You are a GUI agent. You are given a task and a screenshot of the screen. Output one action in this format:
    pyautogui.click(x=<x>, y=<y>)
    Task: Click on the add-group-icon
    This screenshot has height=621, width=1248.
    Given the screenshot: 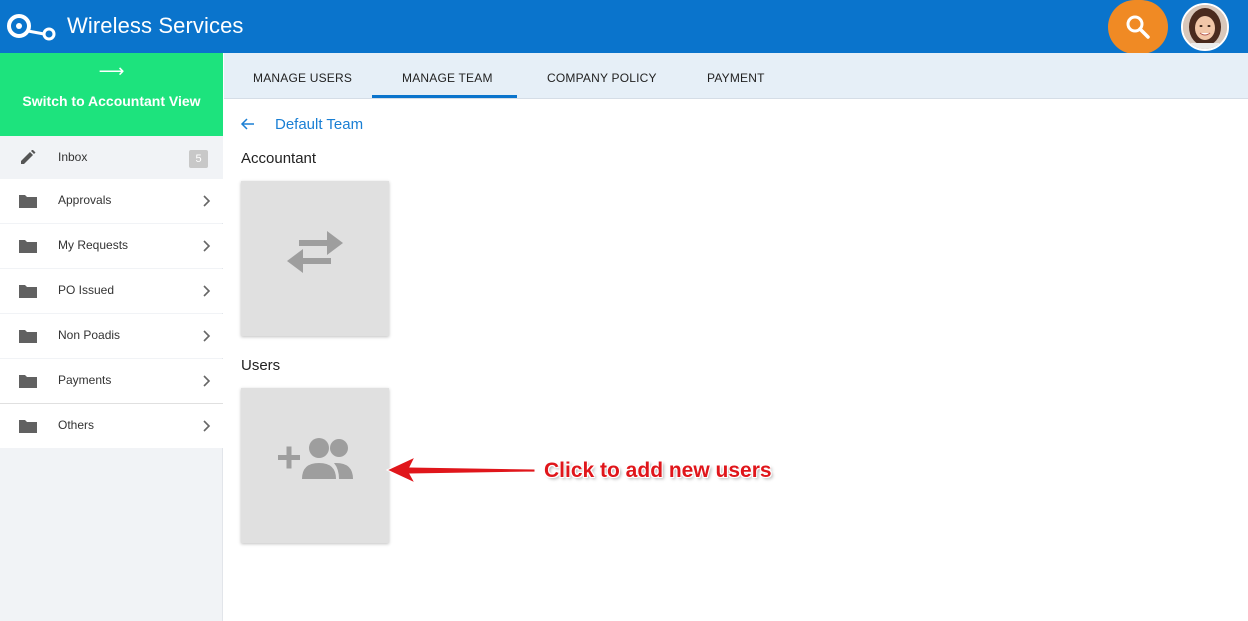 What is the action you would take?
    pyautogui.click(x=315, y=458)
    